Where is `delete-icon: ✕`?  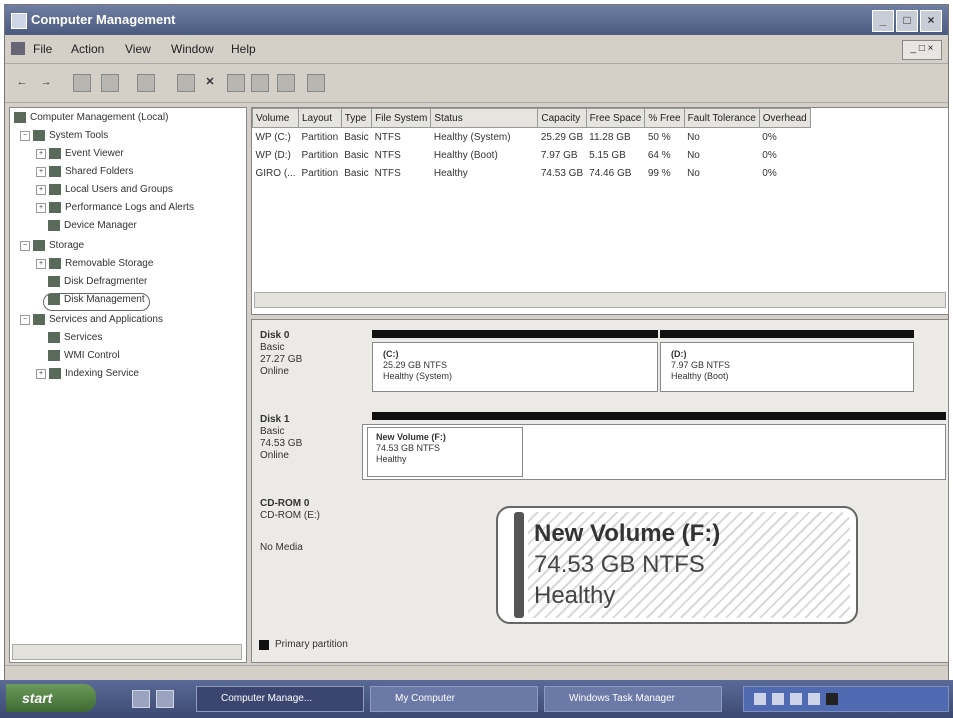
delete-icon: ✕ is located at coordinates (210, 83).